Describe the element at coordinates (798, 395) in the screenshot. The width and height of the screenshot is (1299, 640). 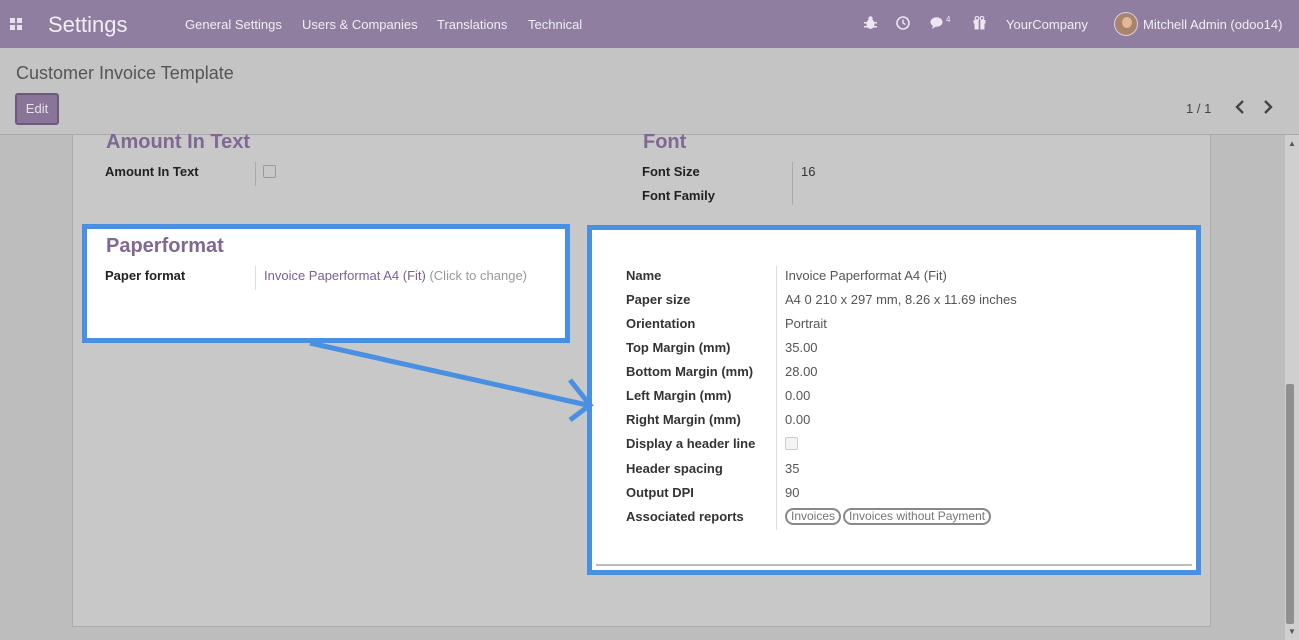
I see `detail-left-margin-value: 0.00` at that location.